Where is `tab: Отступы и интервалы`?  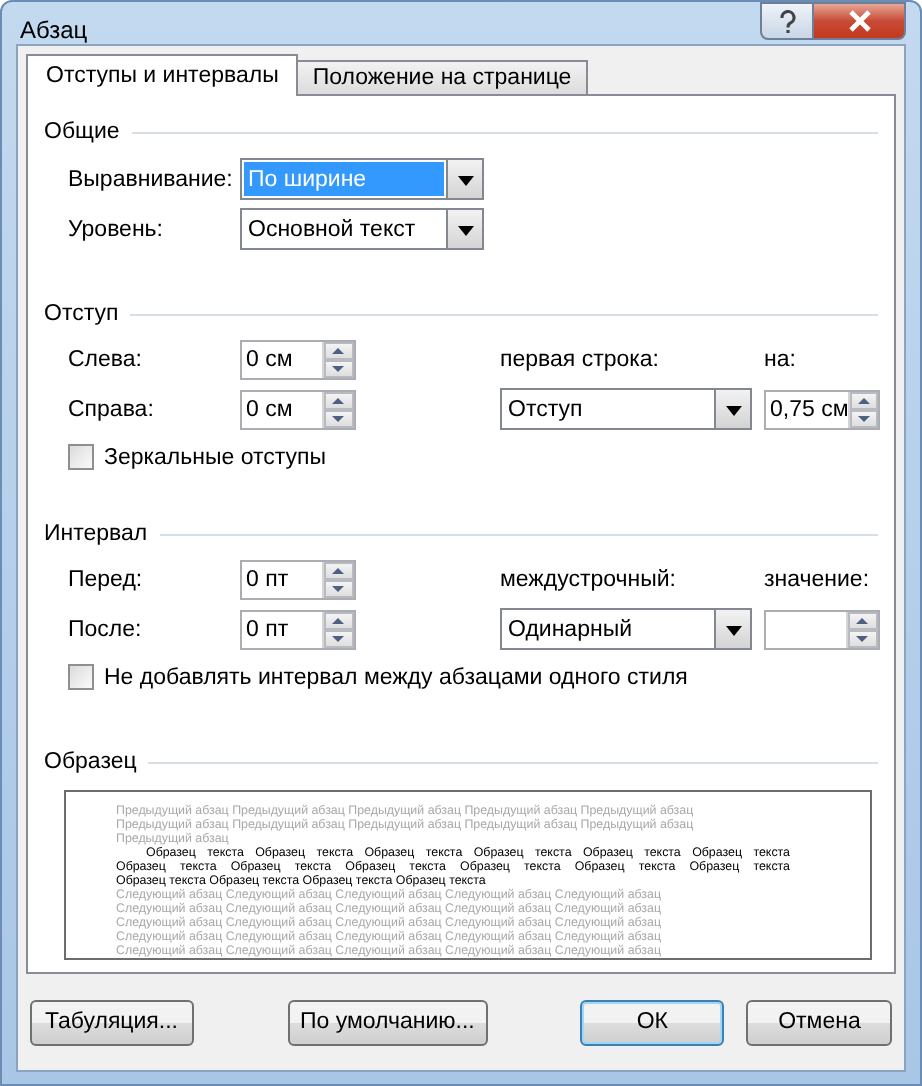 tab: Отступы и интервалы is located at coordinates (162, 75).